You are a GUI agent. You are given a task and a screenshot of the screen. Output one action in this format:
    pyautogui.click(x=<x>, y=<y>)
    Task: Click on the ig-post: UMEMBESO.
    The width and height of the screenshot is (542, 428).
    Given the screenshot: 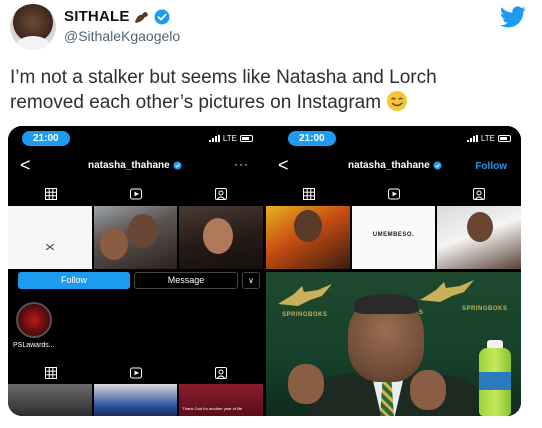 What is the action you would take?
    pyautogui.click(x=393, y=237)
    